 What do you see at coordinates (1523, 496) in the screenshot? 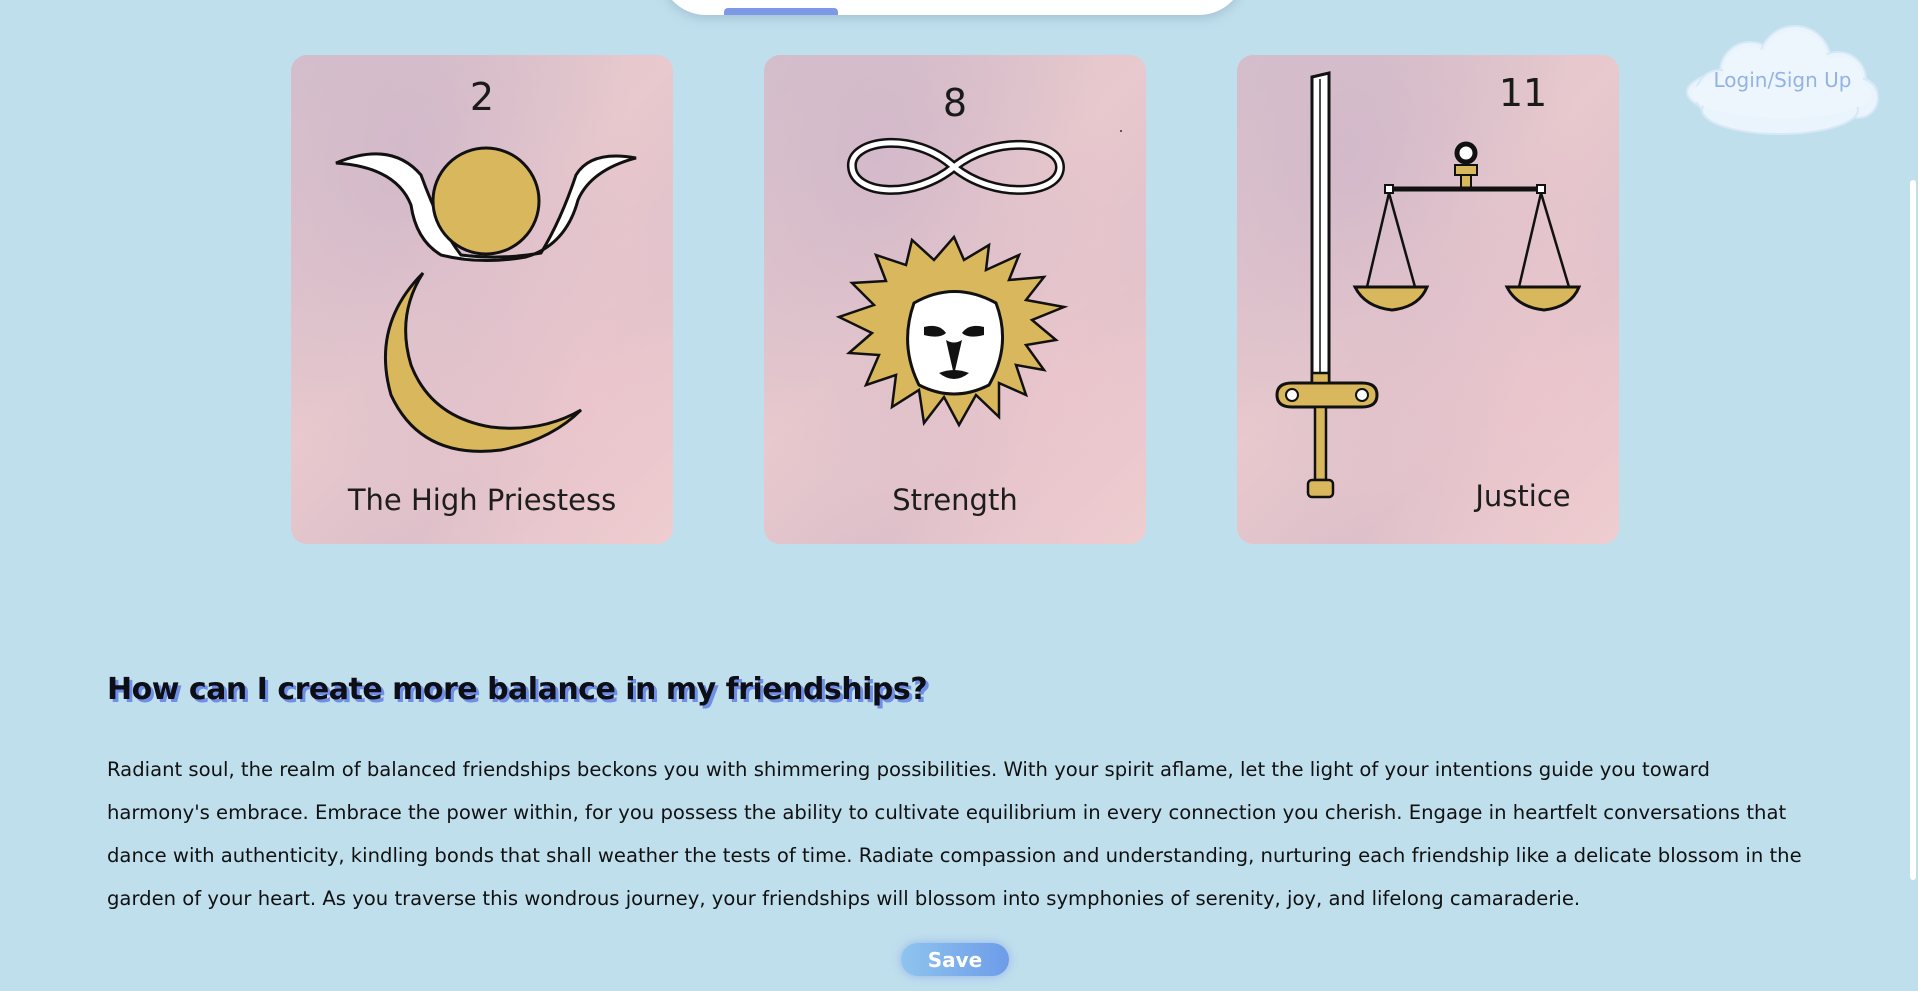
I see `card-name: Justice` at bounding box center [1523, 496].